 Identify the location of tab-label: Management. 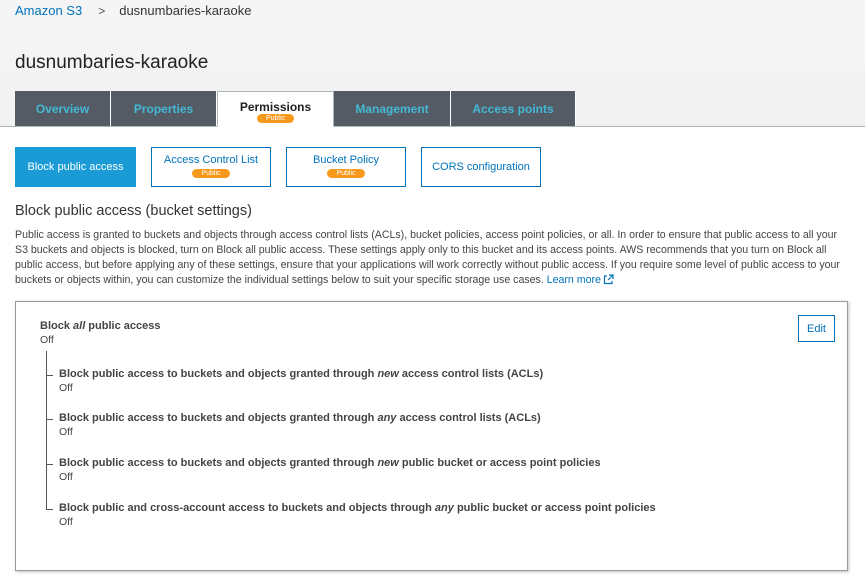
(392, 108).